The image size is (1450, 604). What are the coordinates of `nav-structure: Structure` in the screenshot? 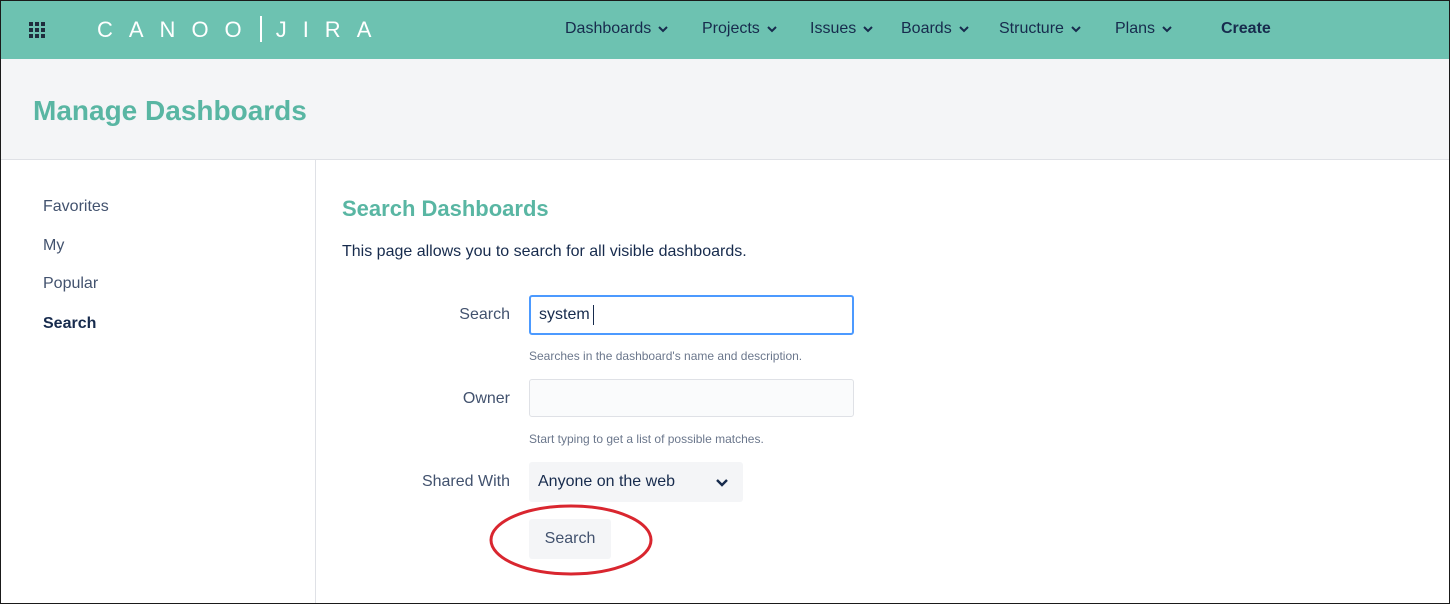 It's located at (1040, 29).